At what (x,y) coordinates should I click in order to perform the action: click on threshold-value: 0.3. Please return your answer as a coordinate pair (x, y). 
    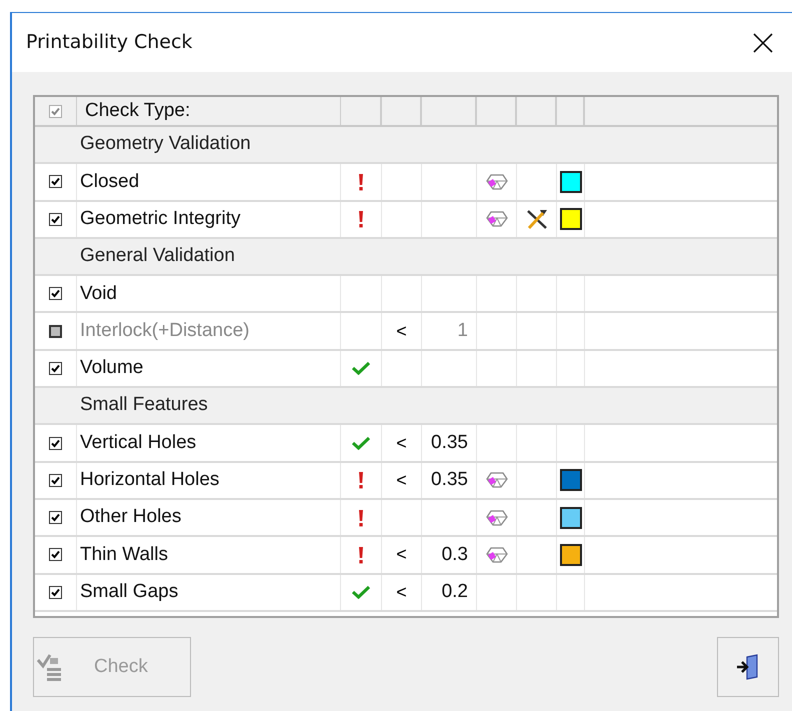
    Looking at the image, I should click on (455, 555).